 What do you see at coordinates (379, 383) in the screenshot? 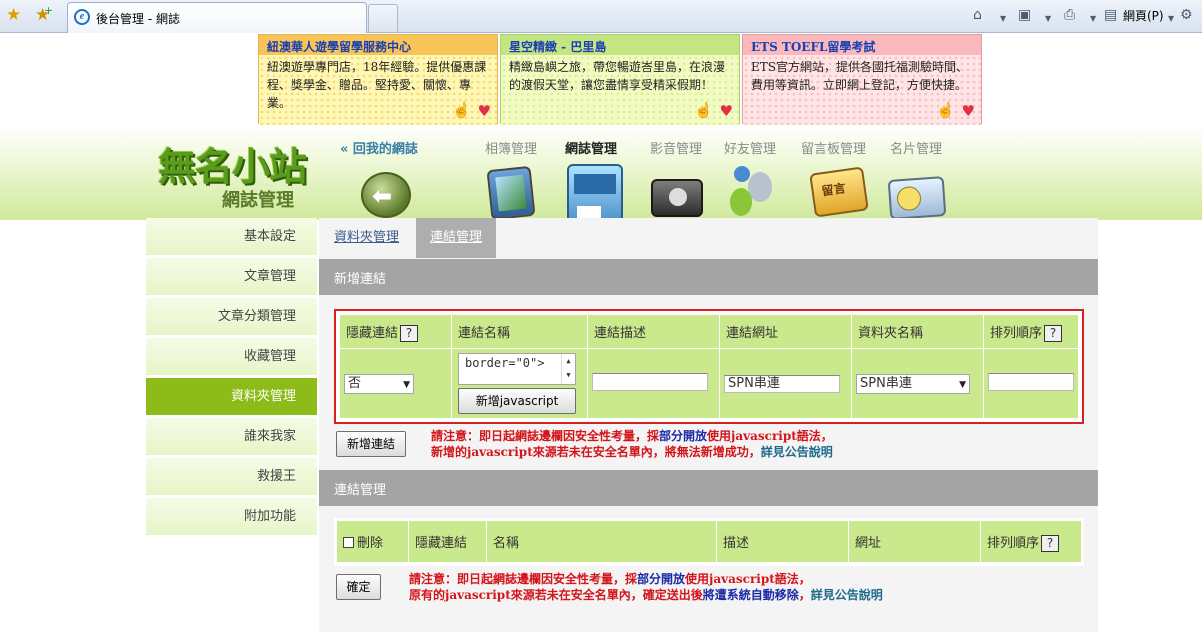
I see `hidden-select: 否 ▼` at bounding box center [379, 383].